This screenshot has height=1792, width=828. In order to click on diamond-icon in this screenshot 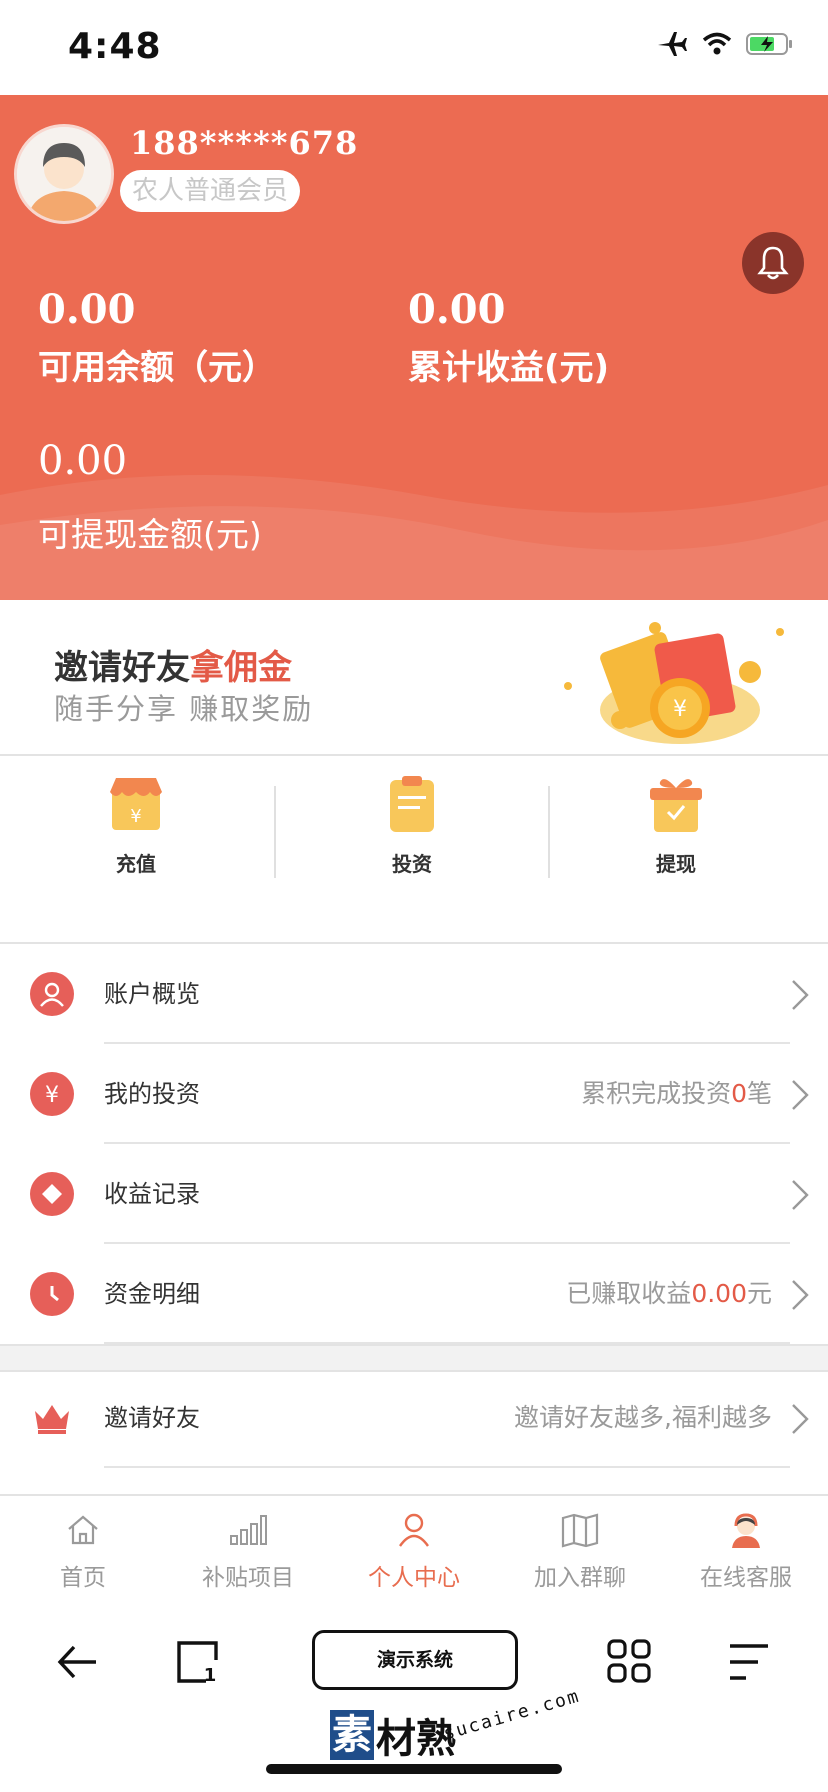, I will do `click(52, 1194)`.